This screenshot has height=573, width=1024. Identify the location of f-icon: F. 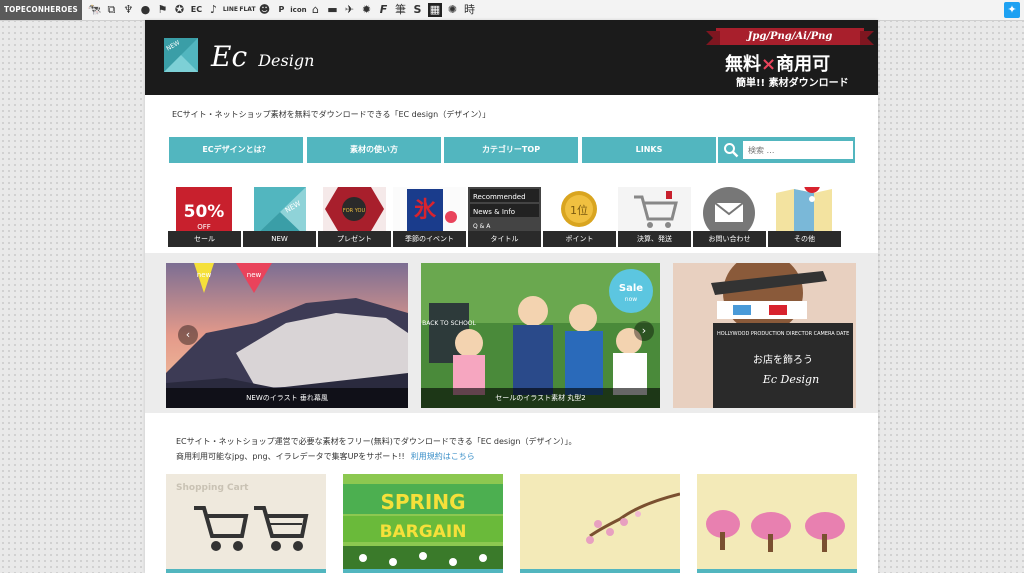
(383, 10).